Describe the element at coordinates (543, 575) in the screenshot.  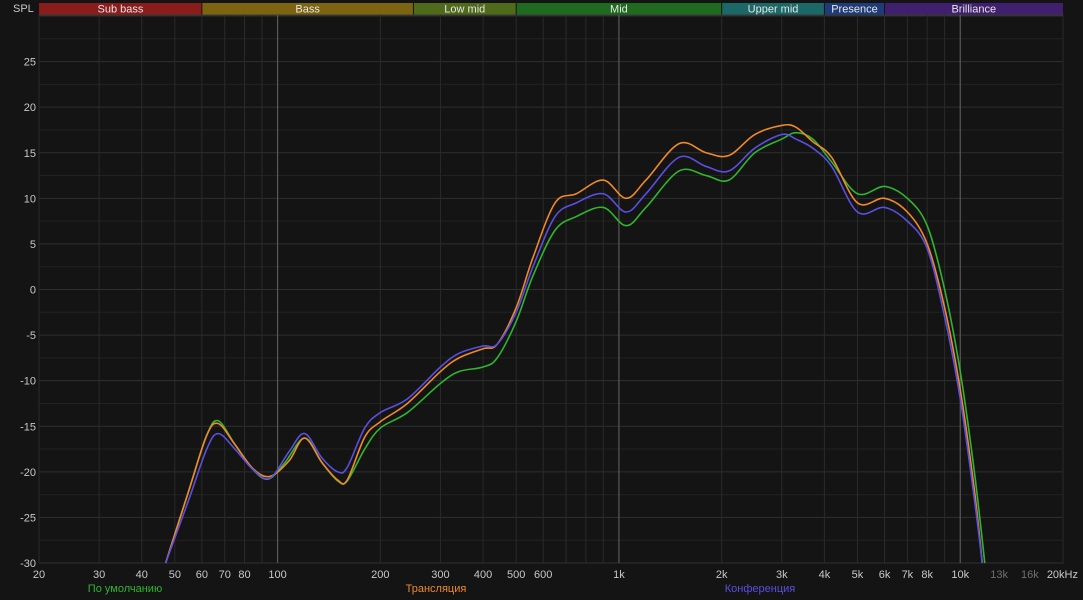
I see `x-tick-label: 600` at that location.